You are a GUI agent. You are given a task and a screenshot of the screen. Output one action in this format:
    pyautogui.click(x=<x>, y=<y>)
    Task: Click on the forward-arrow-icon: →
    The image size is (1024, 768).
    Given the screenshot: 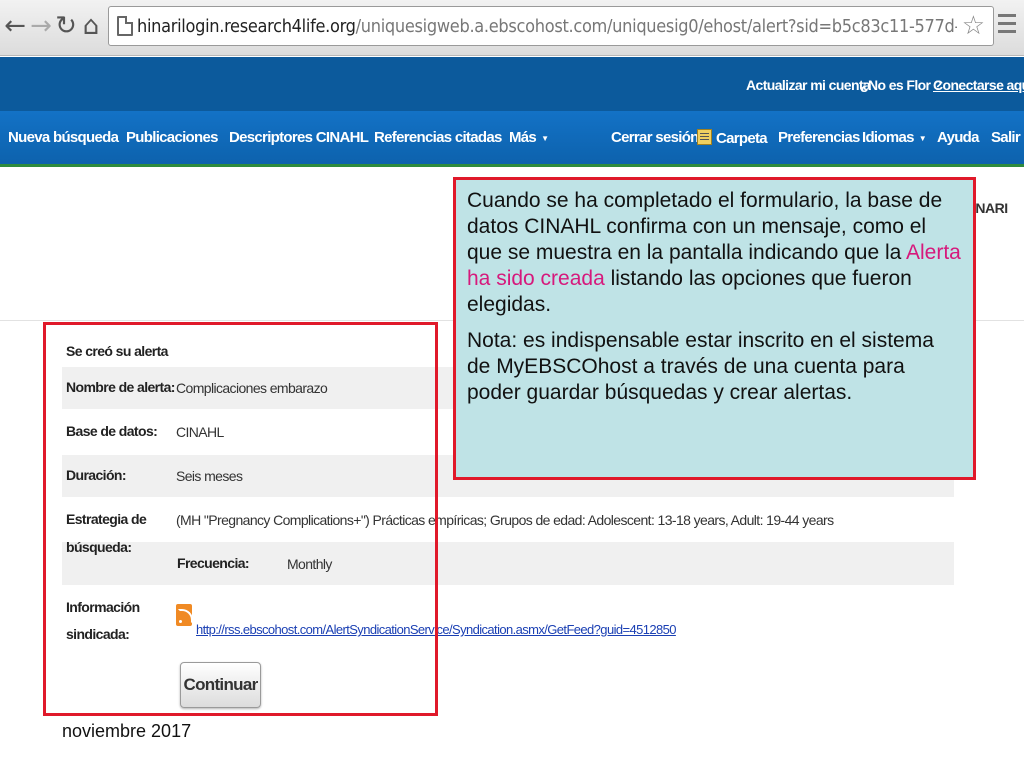 What is the action you would take?
    pyautogui.click(x=41, y=26)
    